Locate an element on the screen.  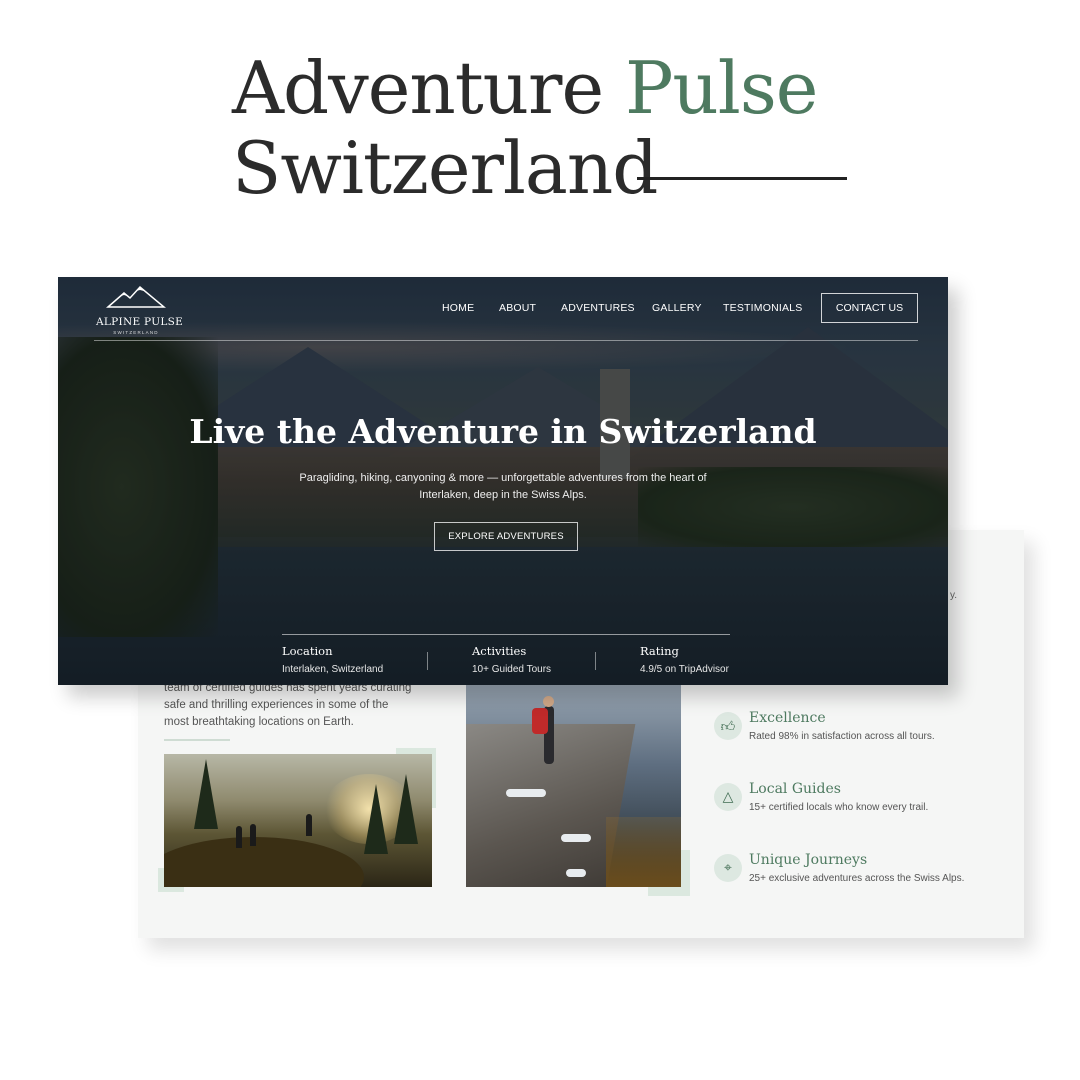
stat-value: 10+ Guided Tours is located at coordinates (512, 669).